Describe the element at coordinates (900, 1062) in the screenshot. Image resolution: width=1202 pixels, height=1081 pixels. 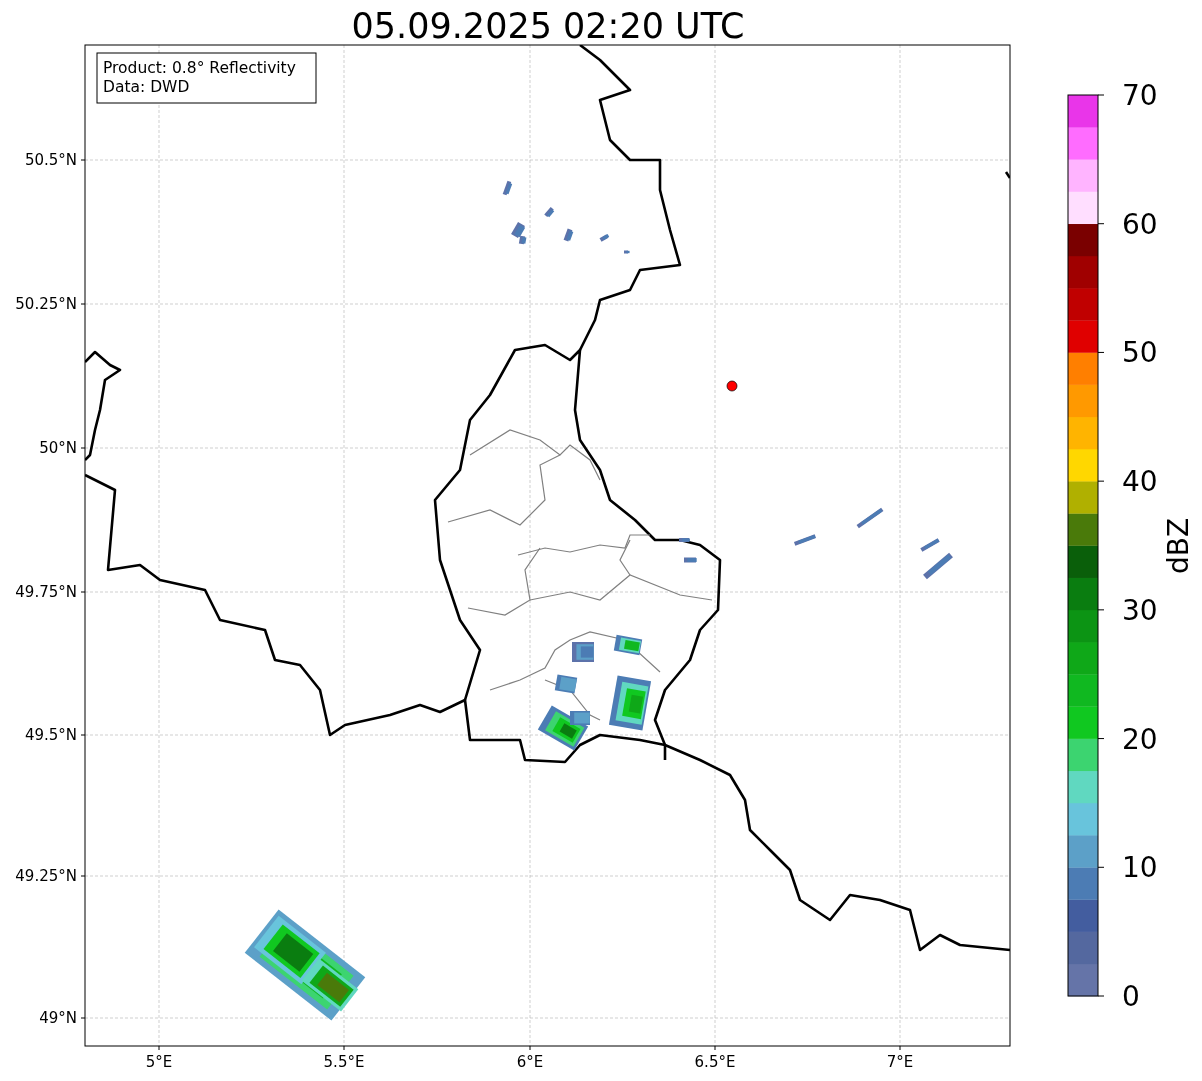
I see `axis-tick-label: 7°E` at that location.